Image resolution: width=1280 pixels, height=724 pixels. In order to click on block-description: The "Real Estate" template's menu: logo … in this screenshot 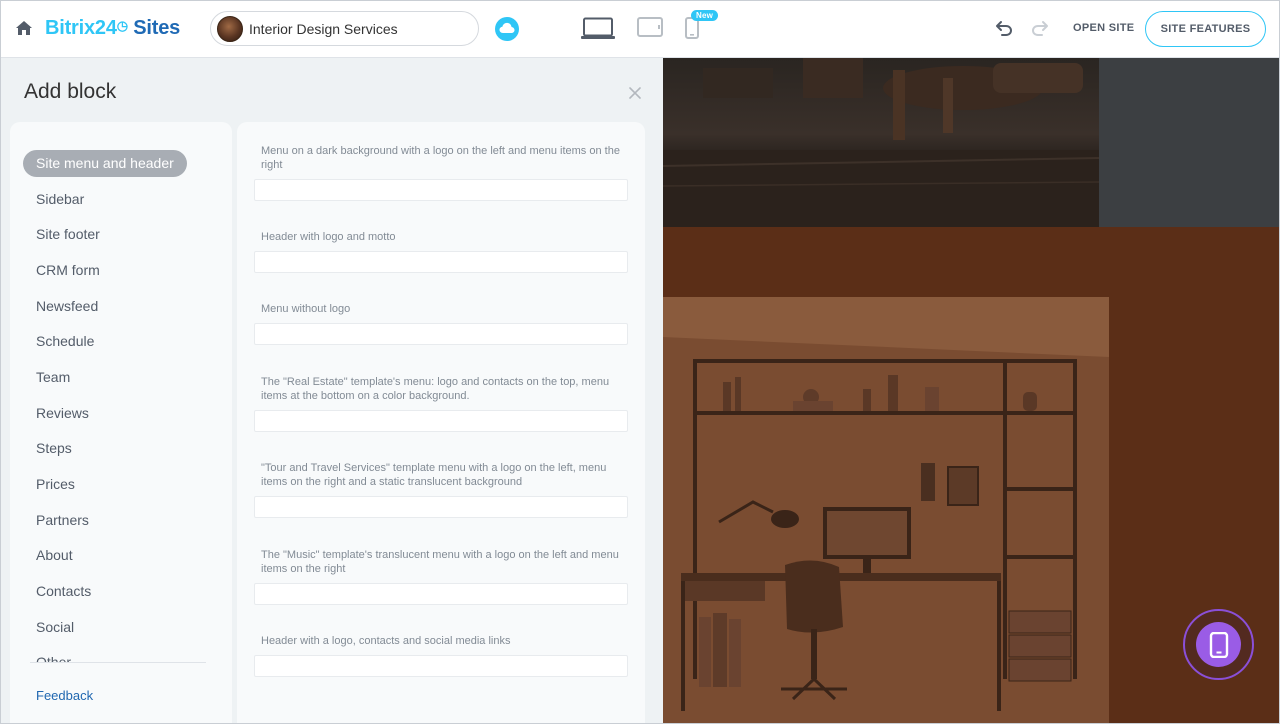, I will do `click(435, 389)`.